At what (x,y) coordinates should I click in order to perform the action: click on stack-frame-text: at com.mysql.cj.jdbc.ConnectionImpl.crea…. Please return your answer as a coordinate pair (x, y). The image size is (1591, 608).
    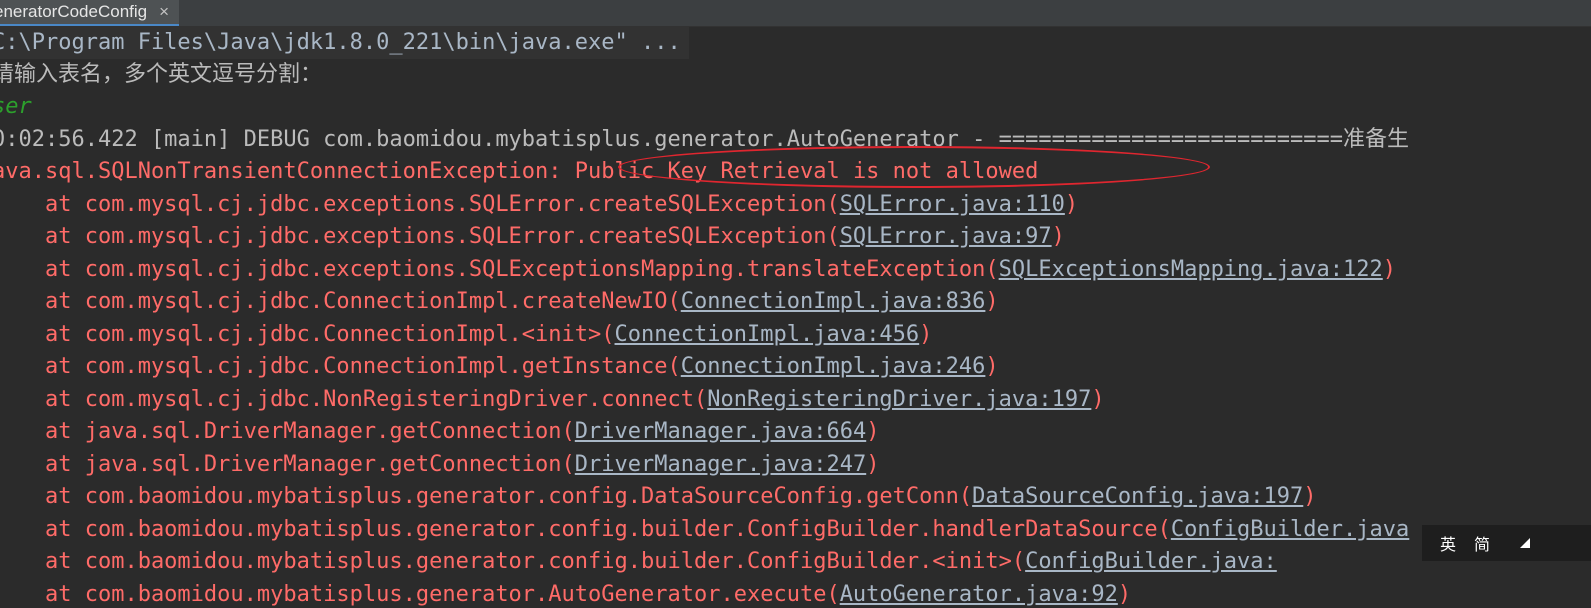
    Looking at the image, I should click on (340, 301).